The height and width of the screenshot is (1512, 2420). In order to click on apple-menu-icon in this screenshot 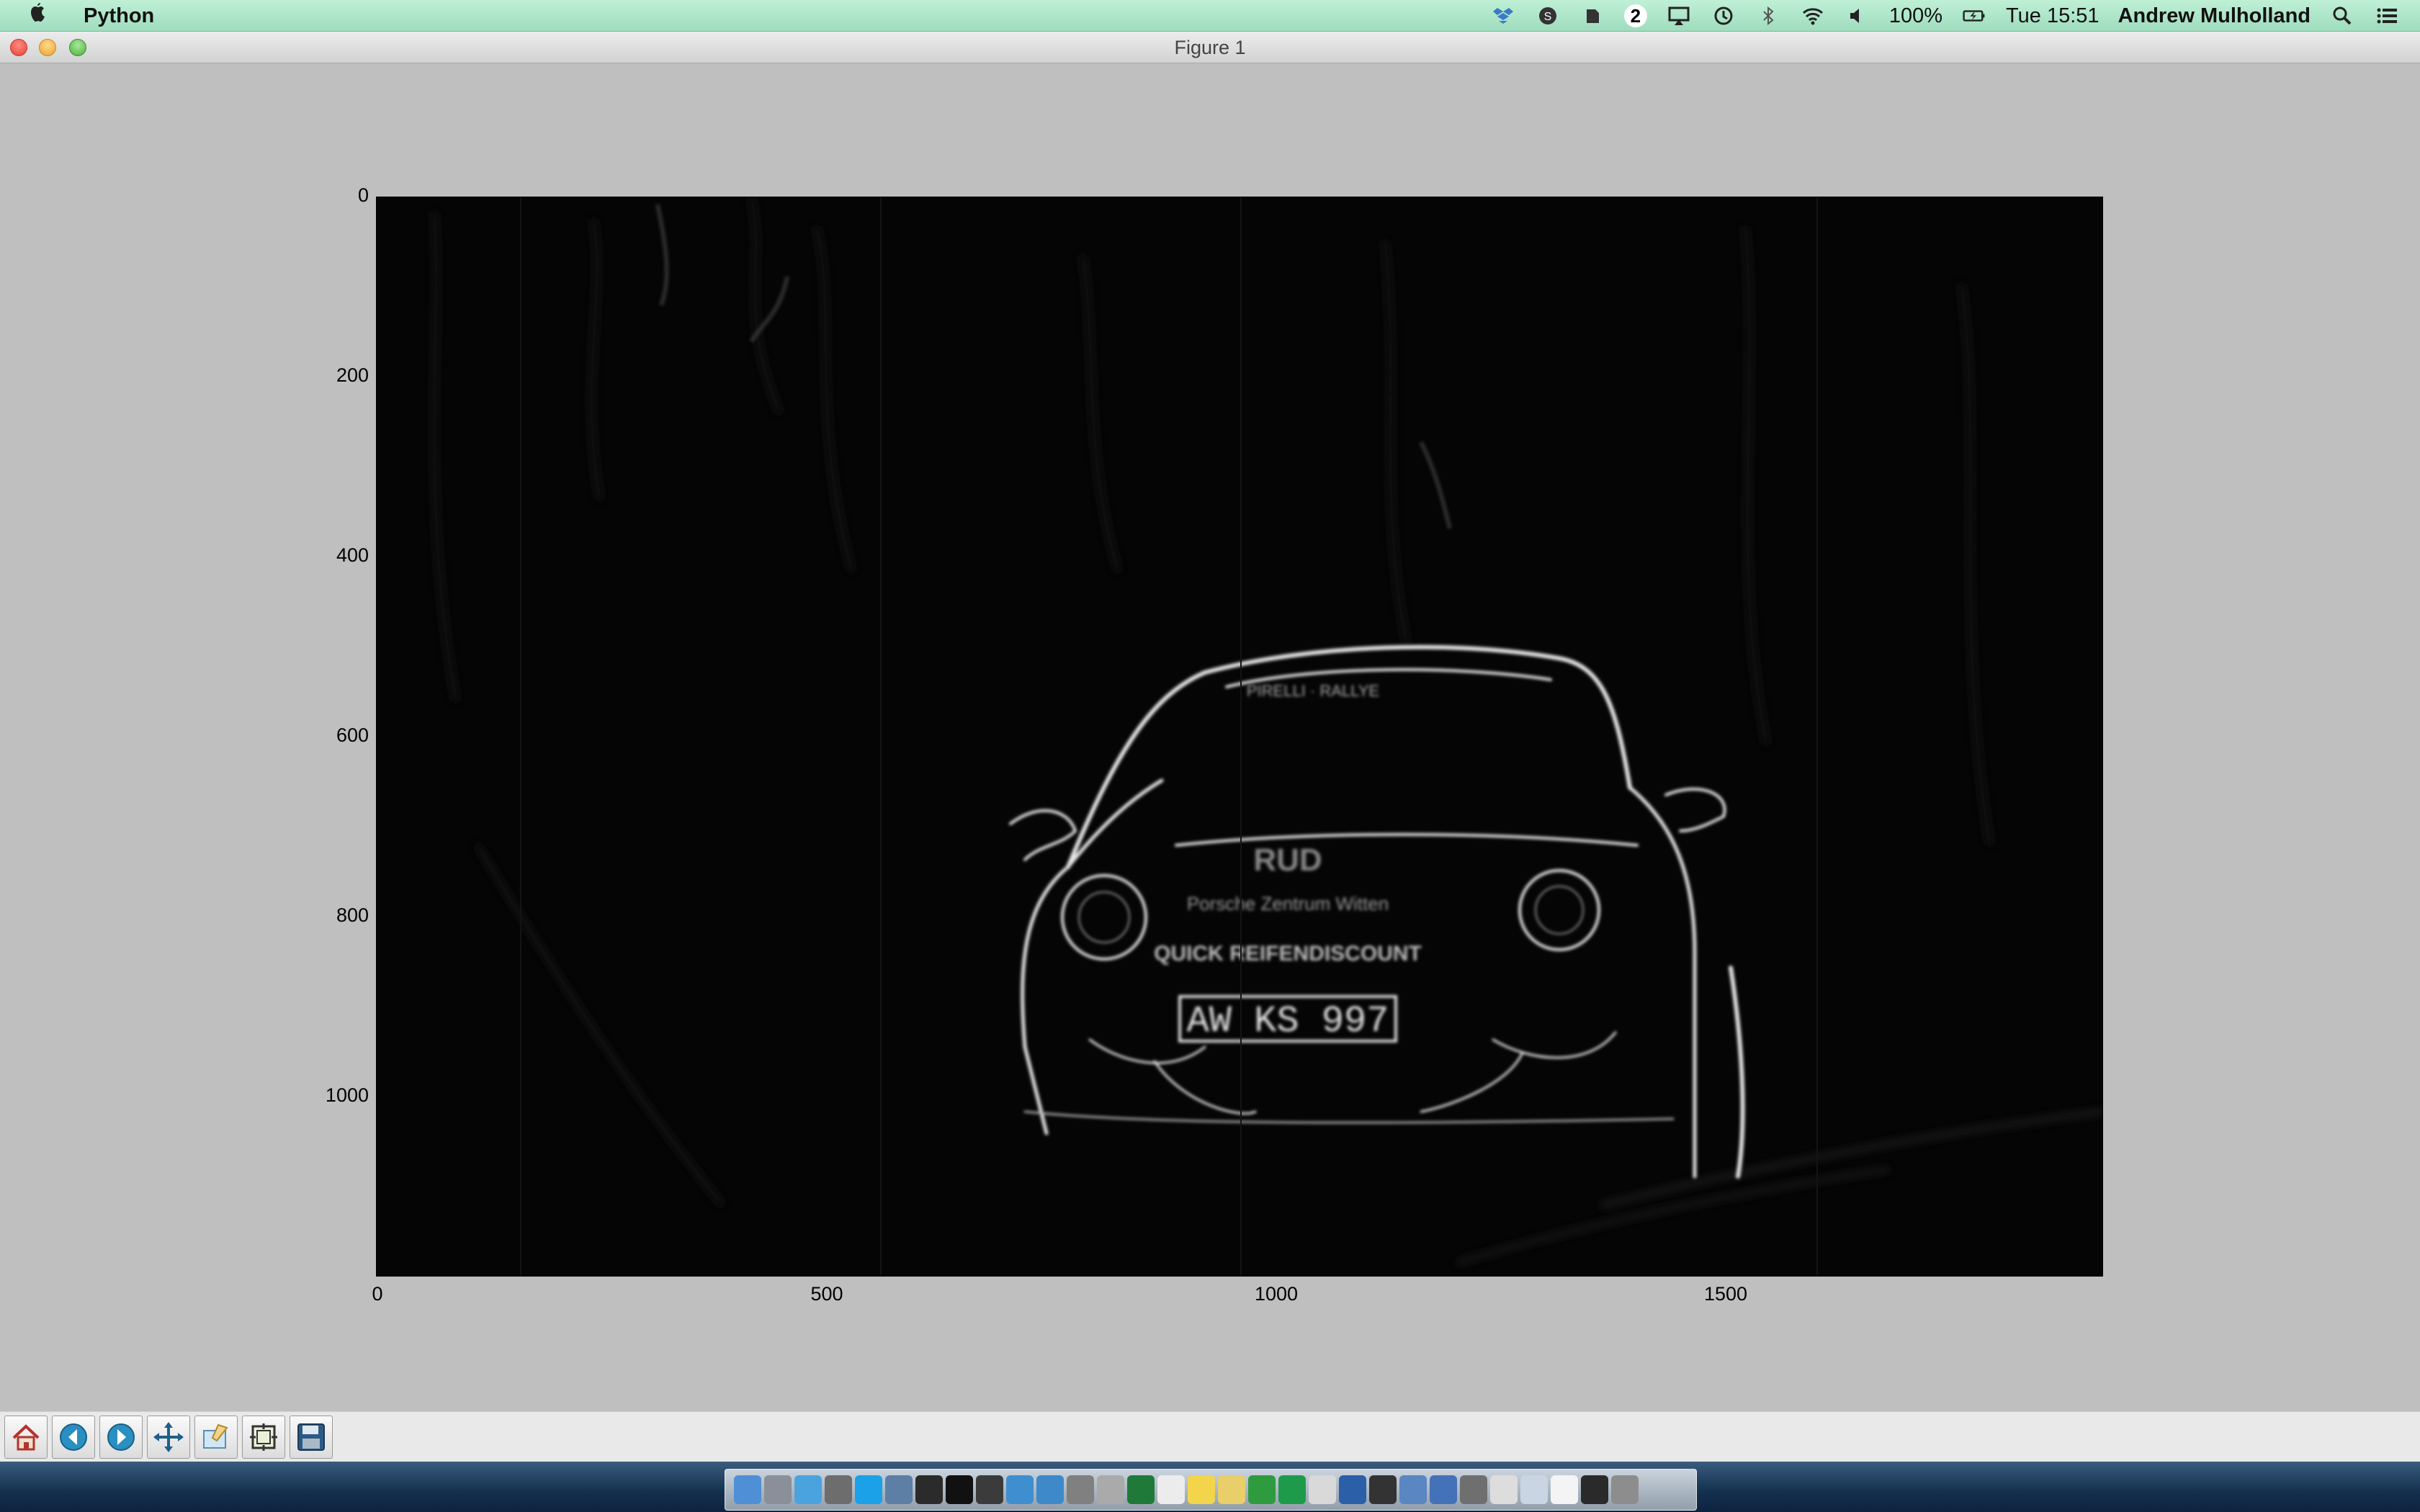, I will do `click(37, 16)`.